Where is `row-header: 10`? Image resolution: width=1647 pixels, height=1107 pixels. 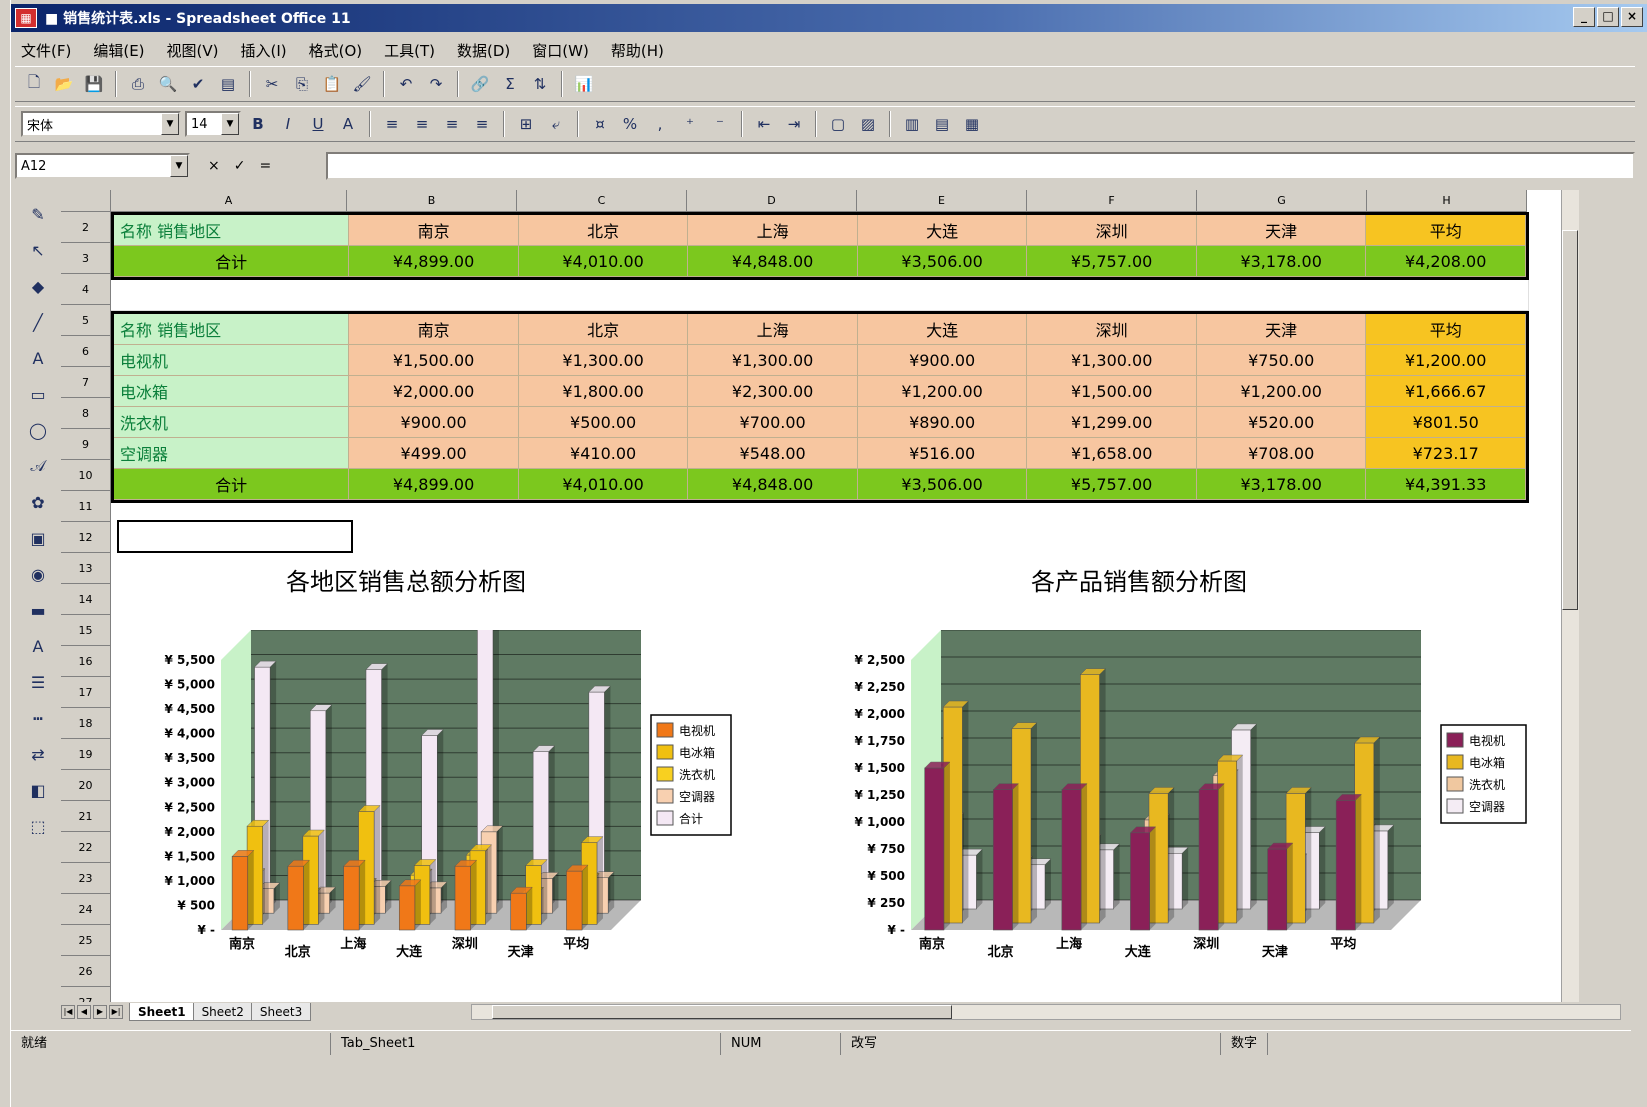
row-header: 10 is located at coordinates (86, 475).